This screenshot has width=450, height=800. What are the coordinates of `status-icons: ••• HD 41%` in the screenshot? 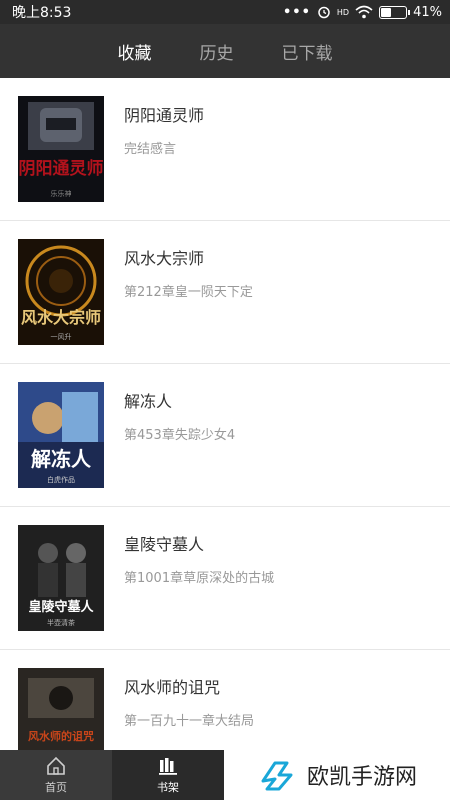 It's located at (362, 12).